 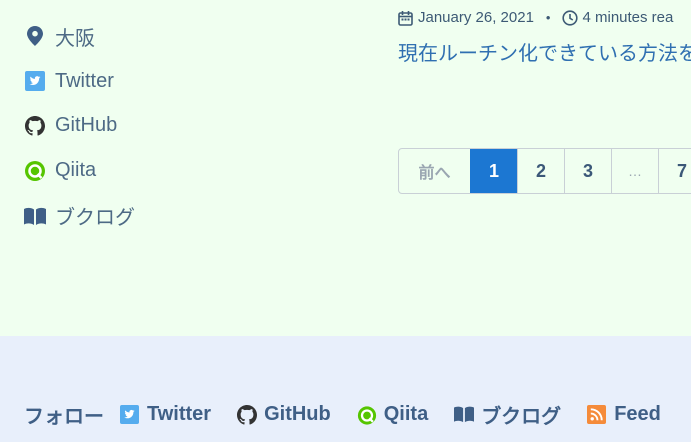 I want to click on footer-link-github: GitHub, so click(x=284, y=414).